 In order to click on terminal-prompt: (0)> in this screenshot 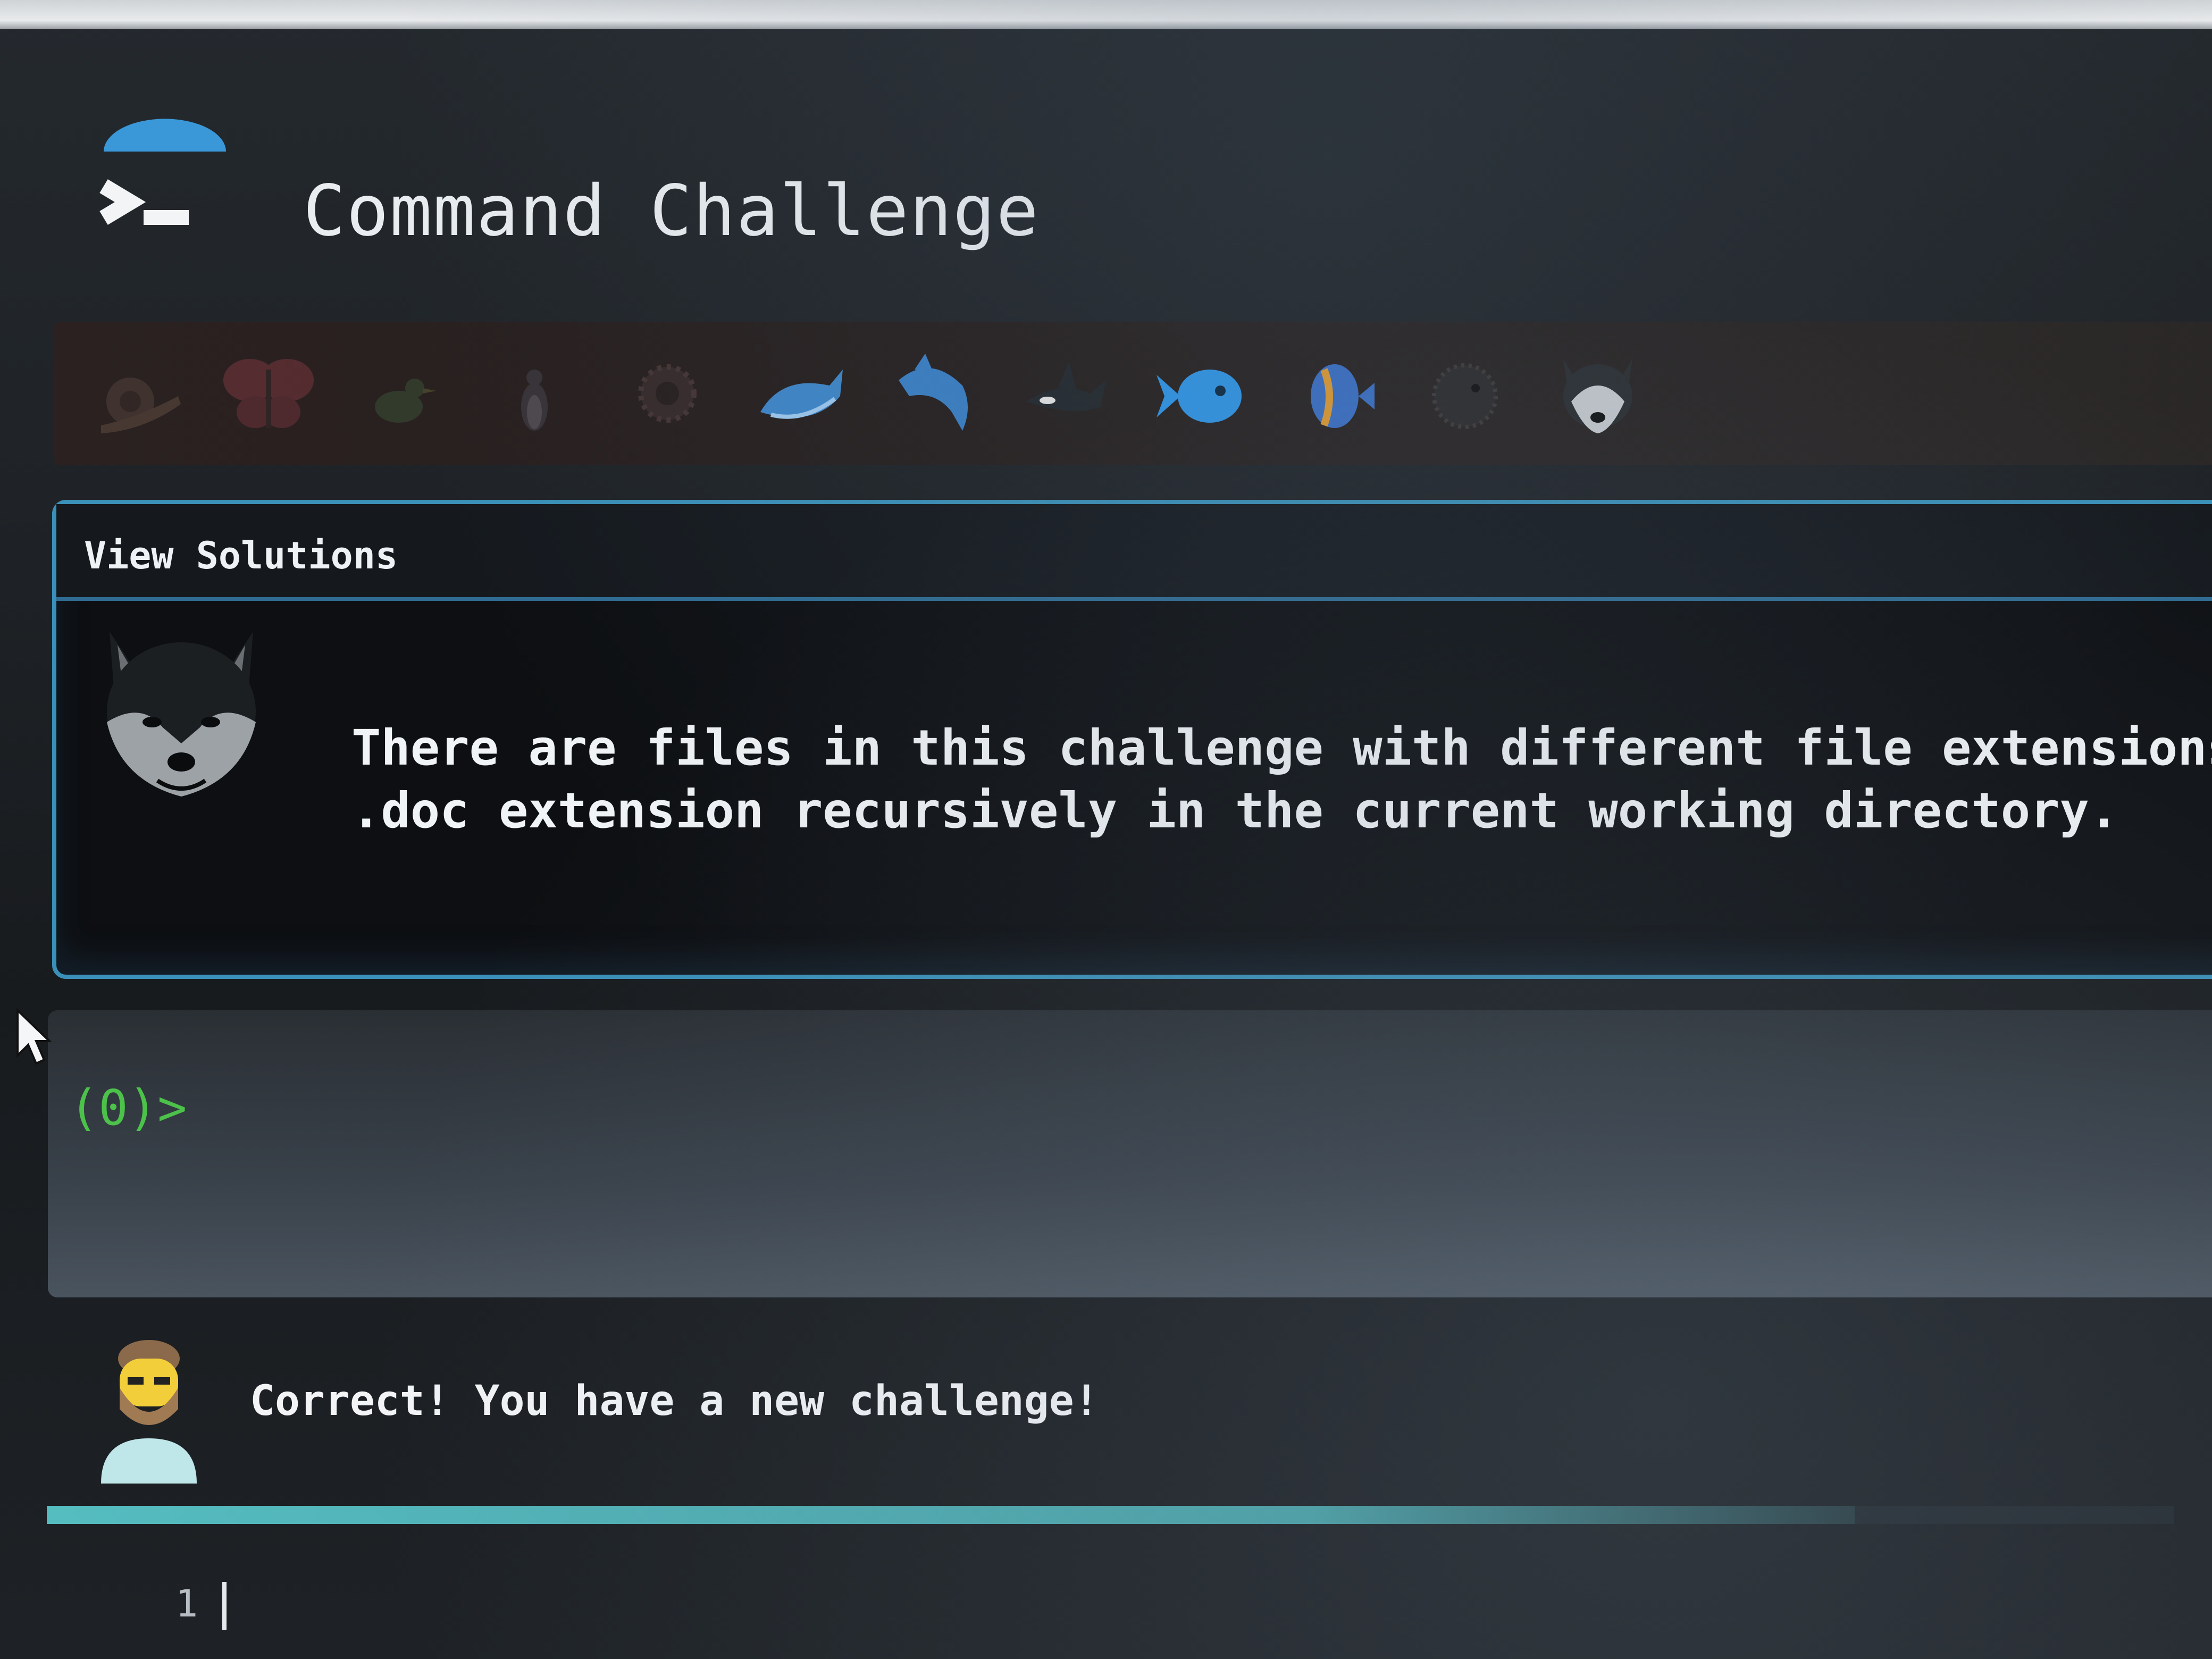, I will do `click(128, 1107)`.